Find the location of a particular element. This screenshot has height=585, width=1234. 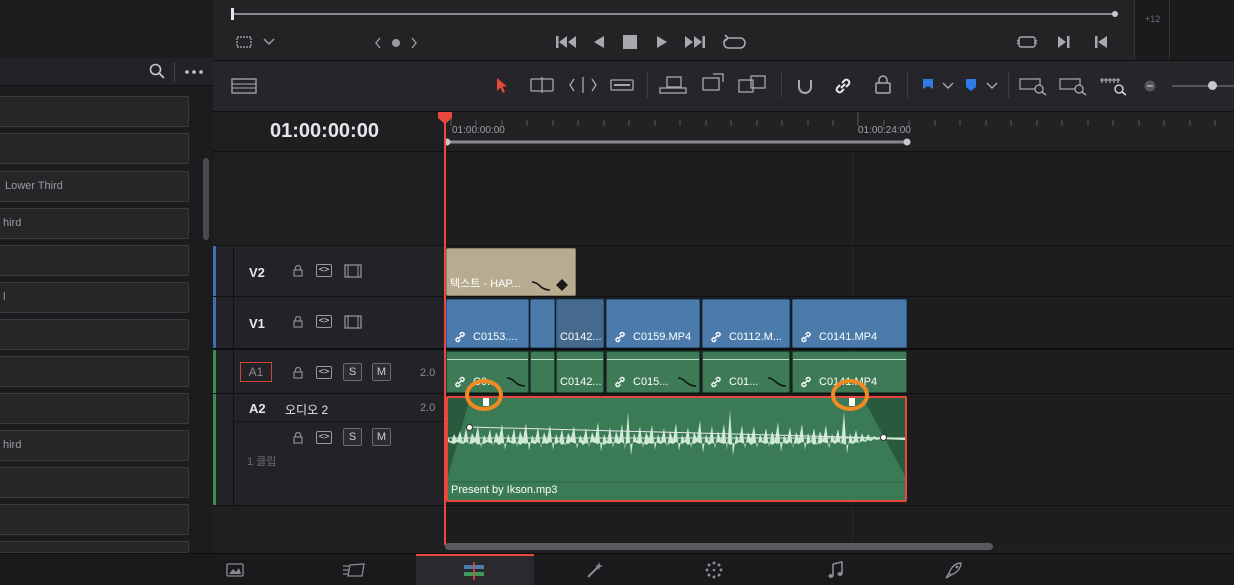

playhead-line is located at coordinates (445, 330).